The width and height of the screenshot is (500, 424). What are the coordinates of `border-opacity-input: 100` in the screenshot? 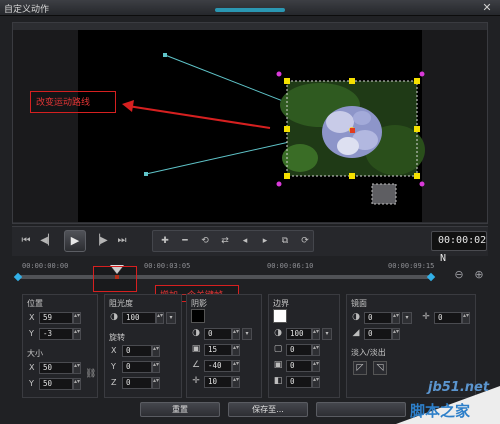 It's located at (299, 334).